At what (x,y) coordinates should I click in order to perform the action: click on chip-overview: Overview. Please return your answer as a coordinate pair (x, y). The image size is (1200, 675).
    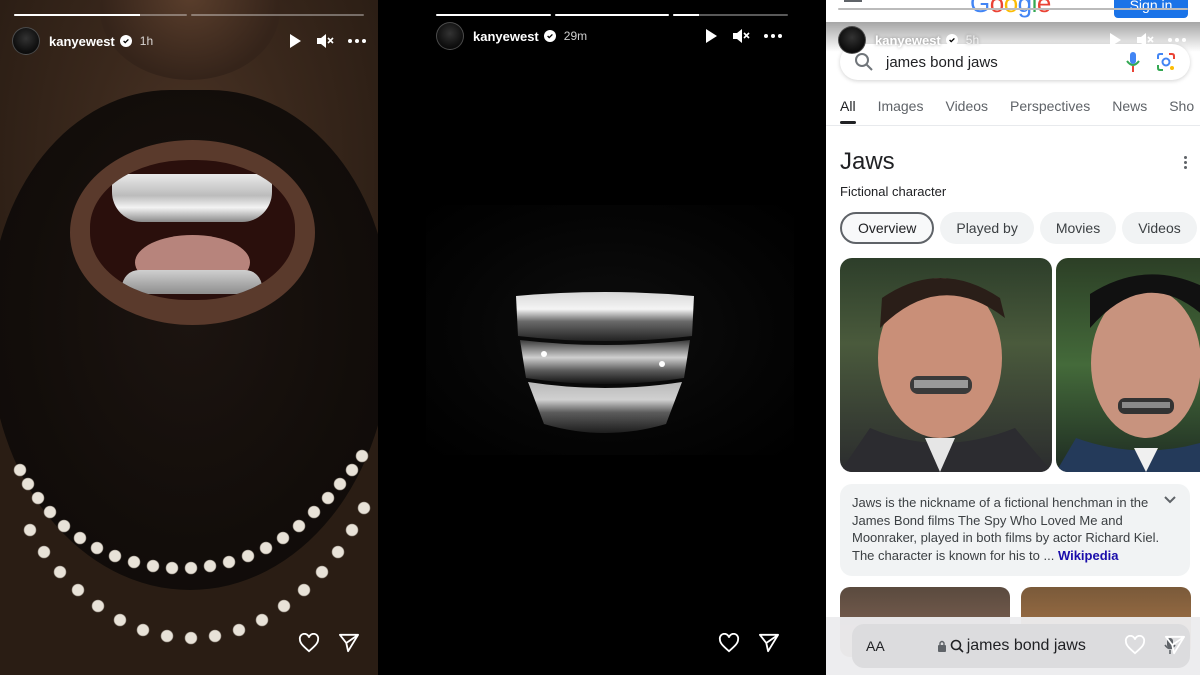
    Looking at the image, I should click on (887, 228).